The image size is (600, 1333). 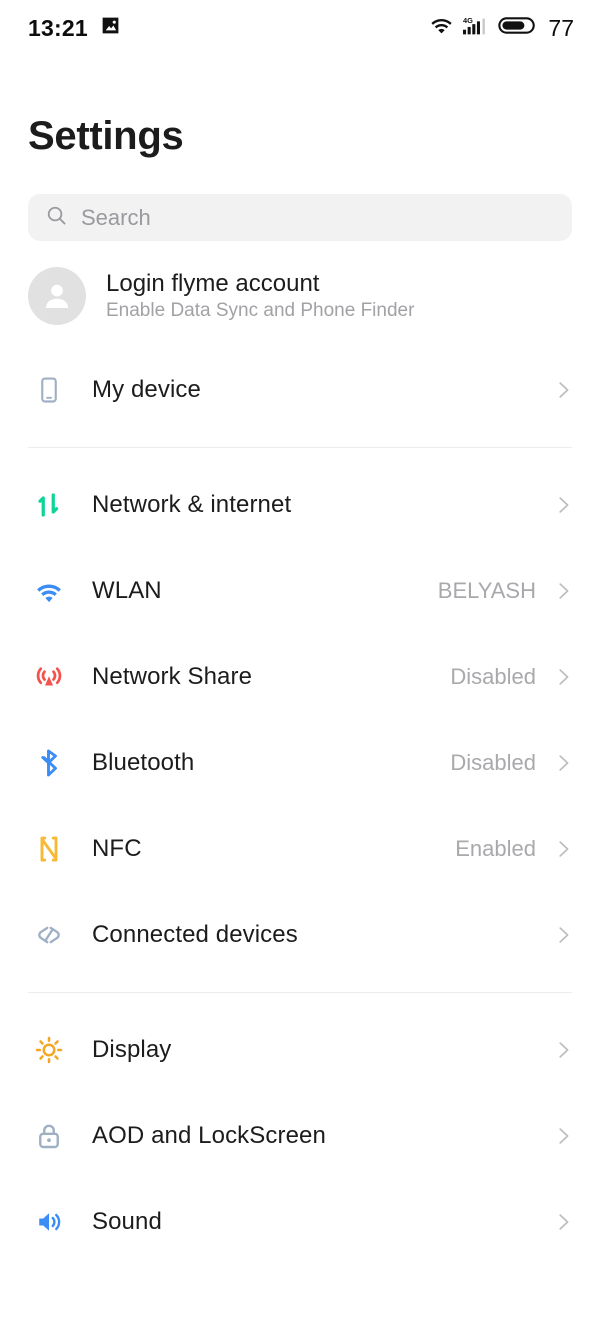 I want to click on svg-text: 4G, so click(x=468, y=20).